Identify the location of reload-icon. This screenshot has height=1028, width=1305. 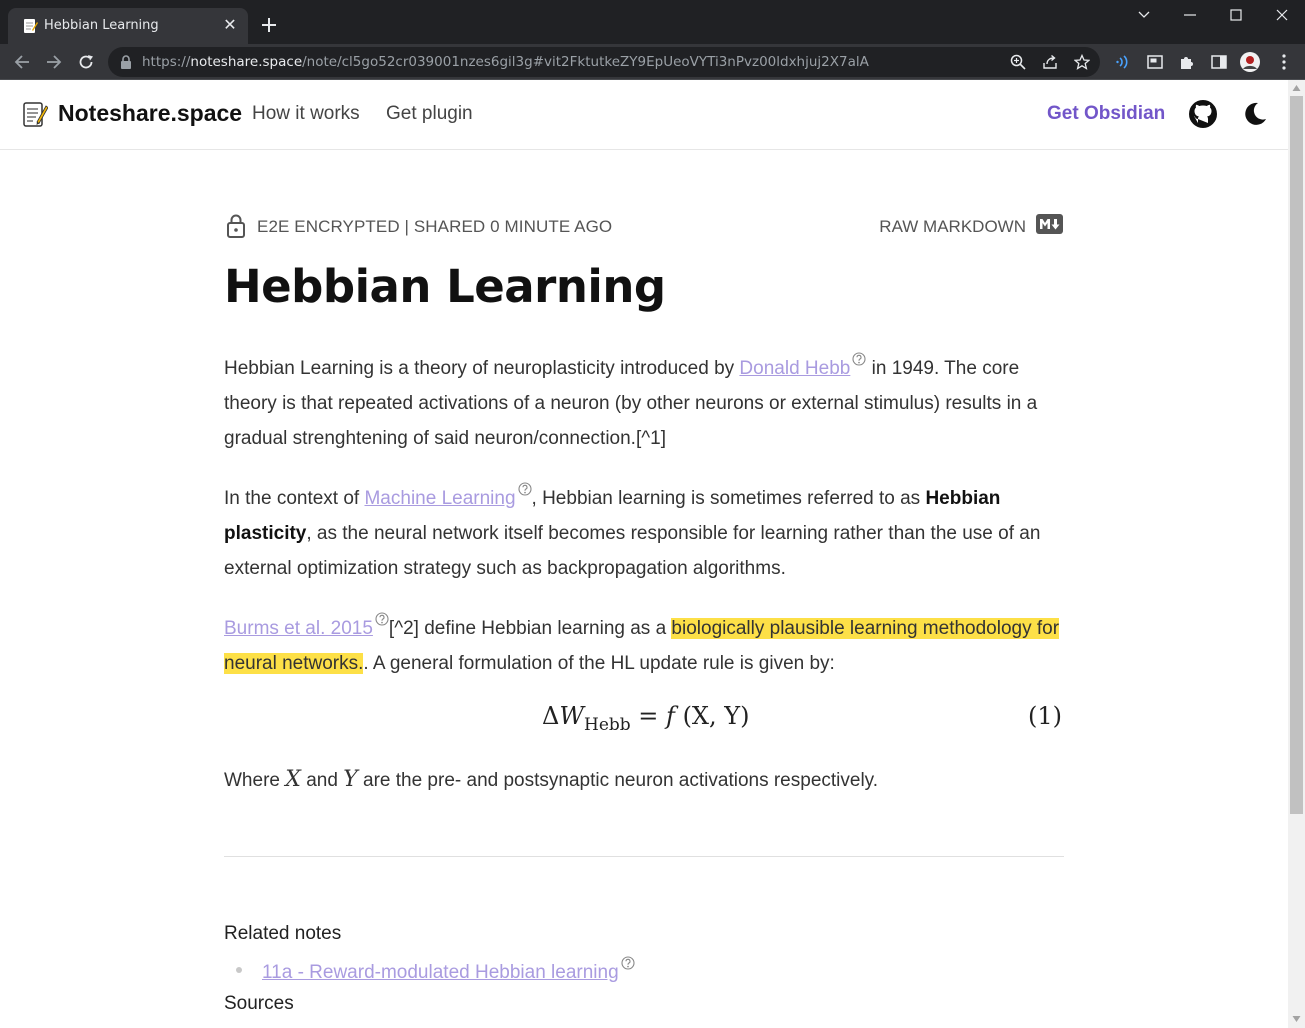
(86, 62).